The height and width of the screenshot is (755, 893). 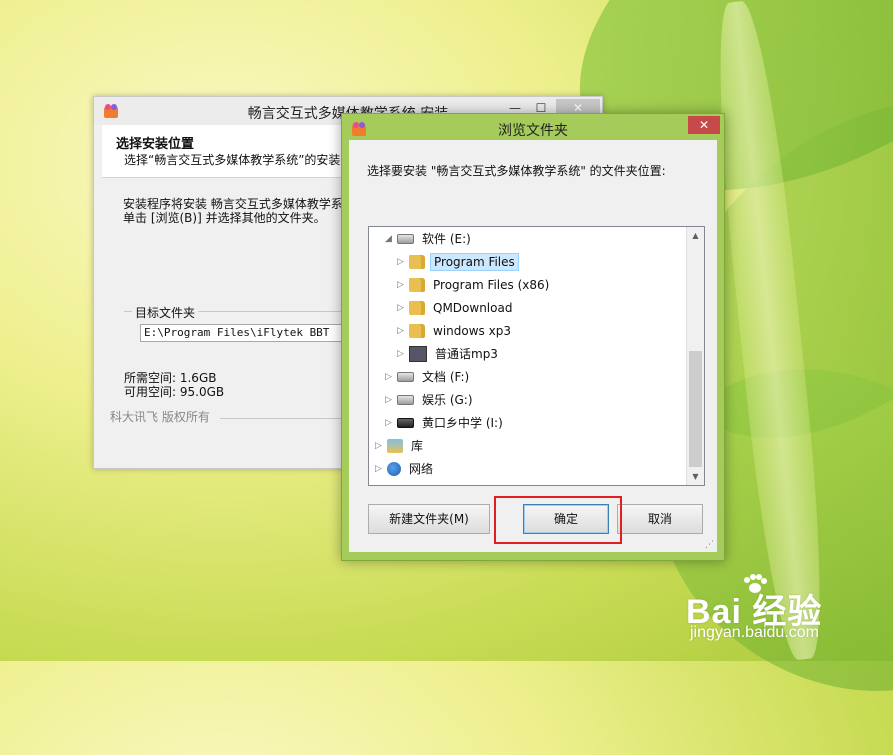 I want to click on new-folder-button: 新建文件夹(M), so click(x=429, y=519).